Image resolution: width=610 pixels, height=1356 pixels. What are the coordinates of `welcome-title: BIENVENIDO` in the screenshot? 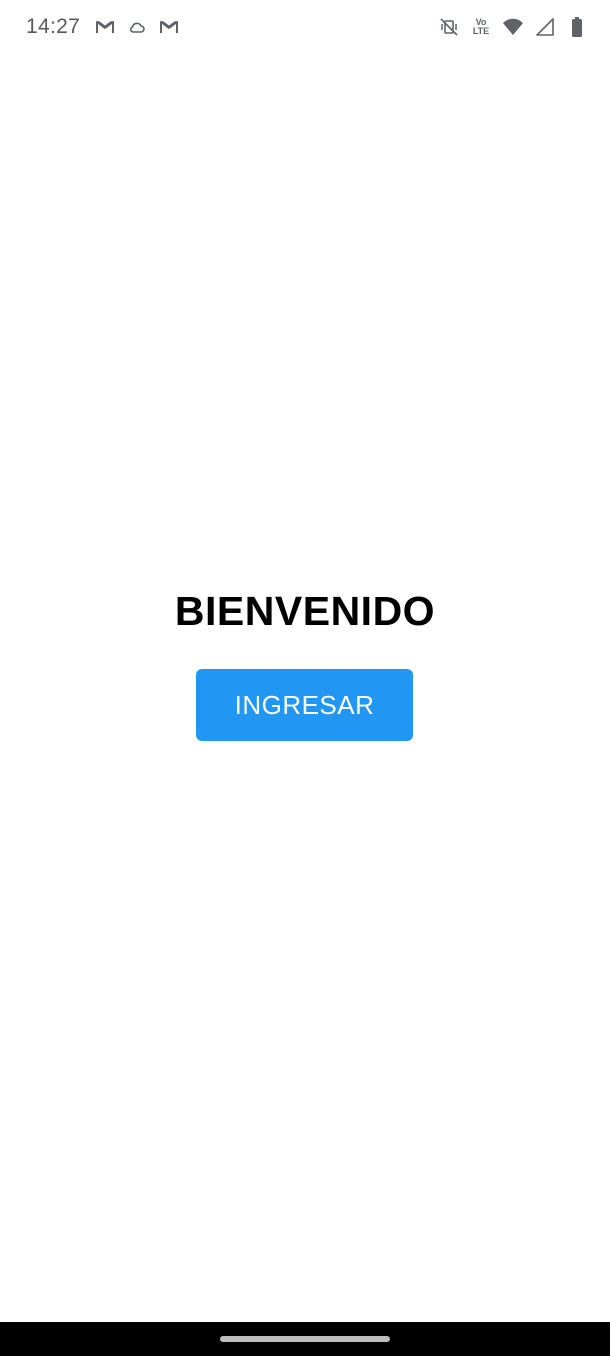 It's located at (305, 611).